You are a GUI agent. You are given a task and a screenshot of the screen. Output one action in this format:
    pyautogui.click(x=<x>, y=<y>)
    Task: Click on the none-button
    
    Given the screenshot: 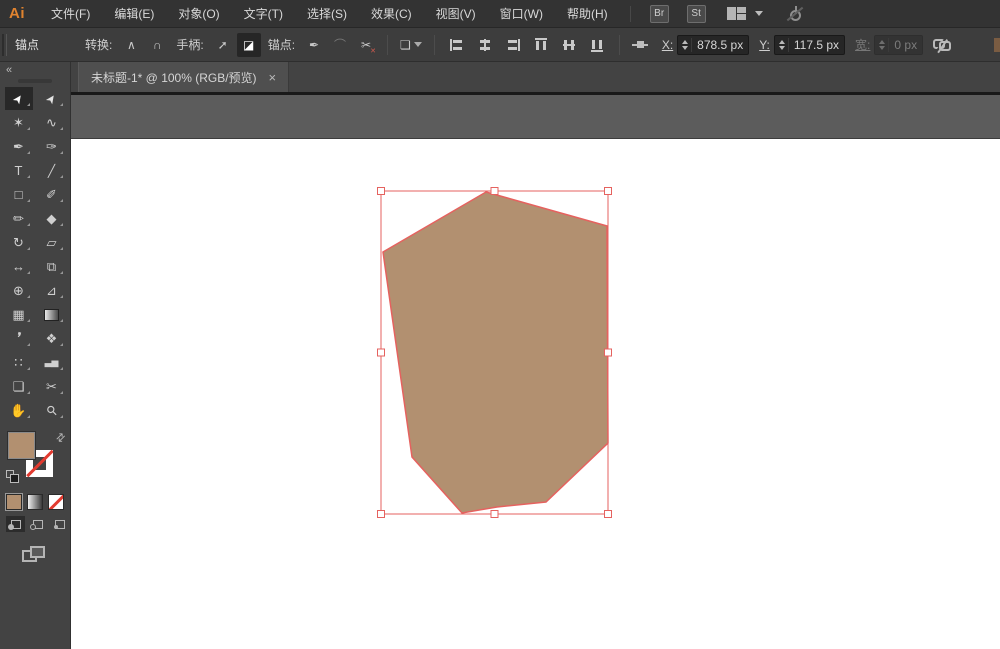 What is the action you would take?
    pyautogui.click(x=56, y=502)
    